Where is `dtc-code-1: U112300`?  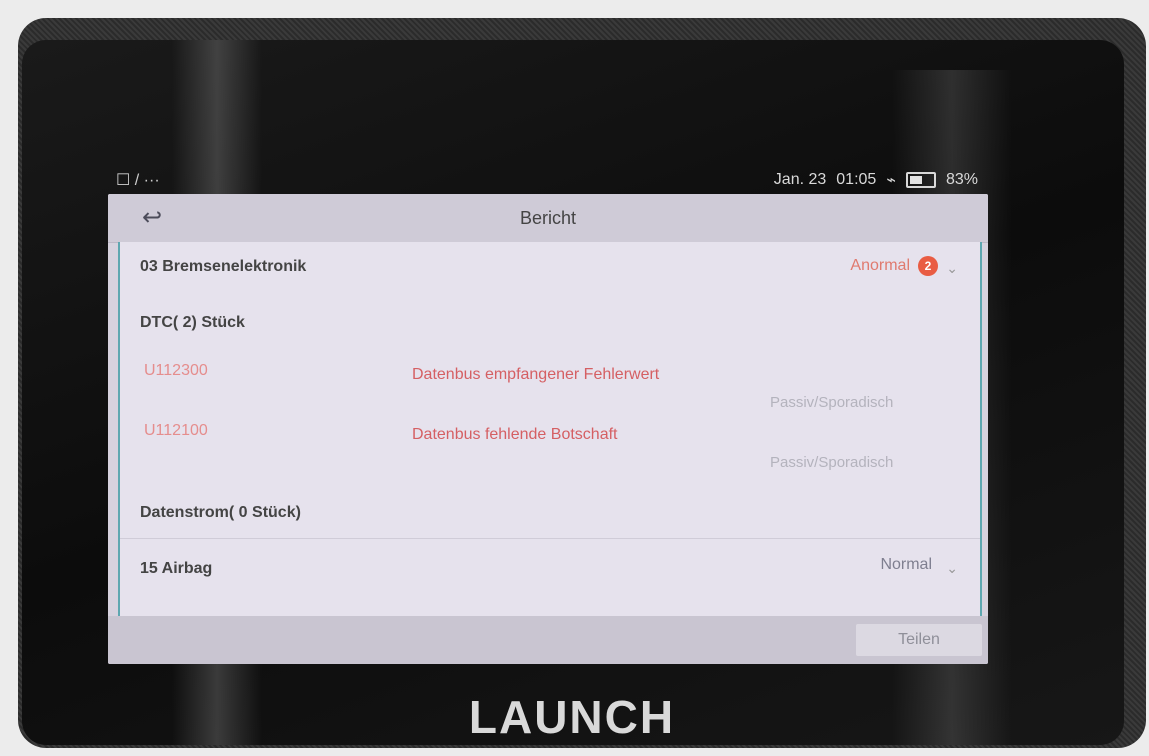
dtc-code-1: U112300 is located at coordinates (176, 370).